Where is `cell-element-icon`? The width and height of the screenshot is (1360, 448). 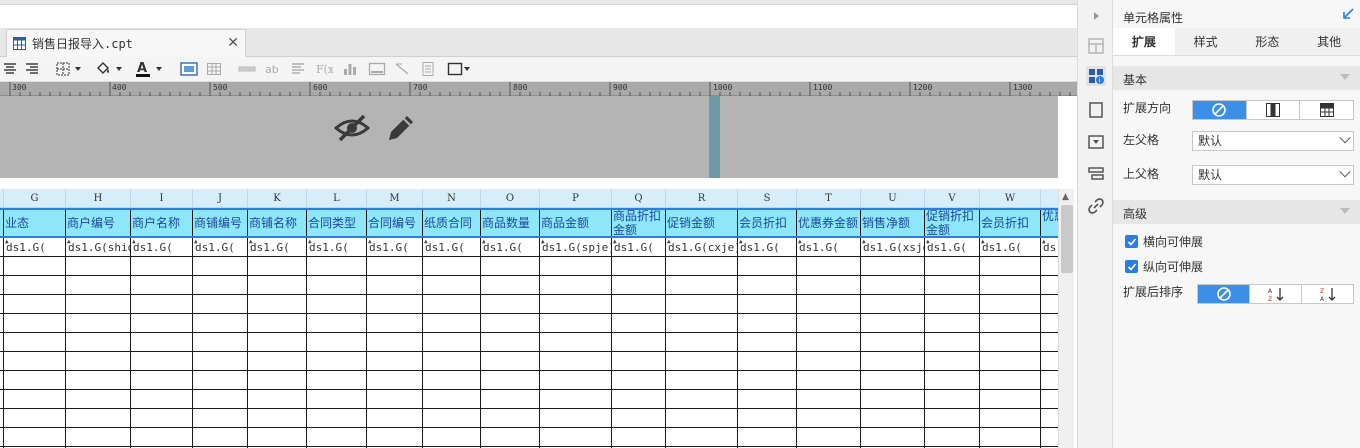
cell-element-icon is located at coordinates (1096, 46).